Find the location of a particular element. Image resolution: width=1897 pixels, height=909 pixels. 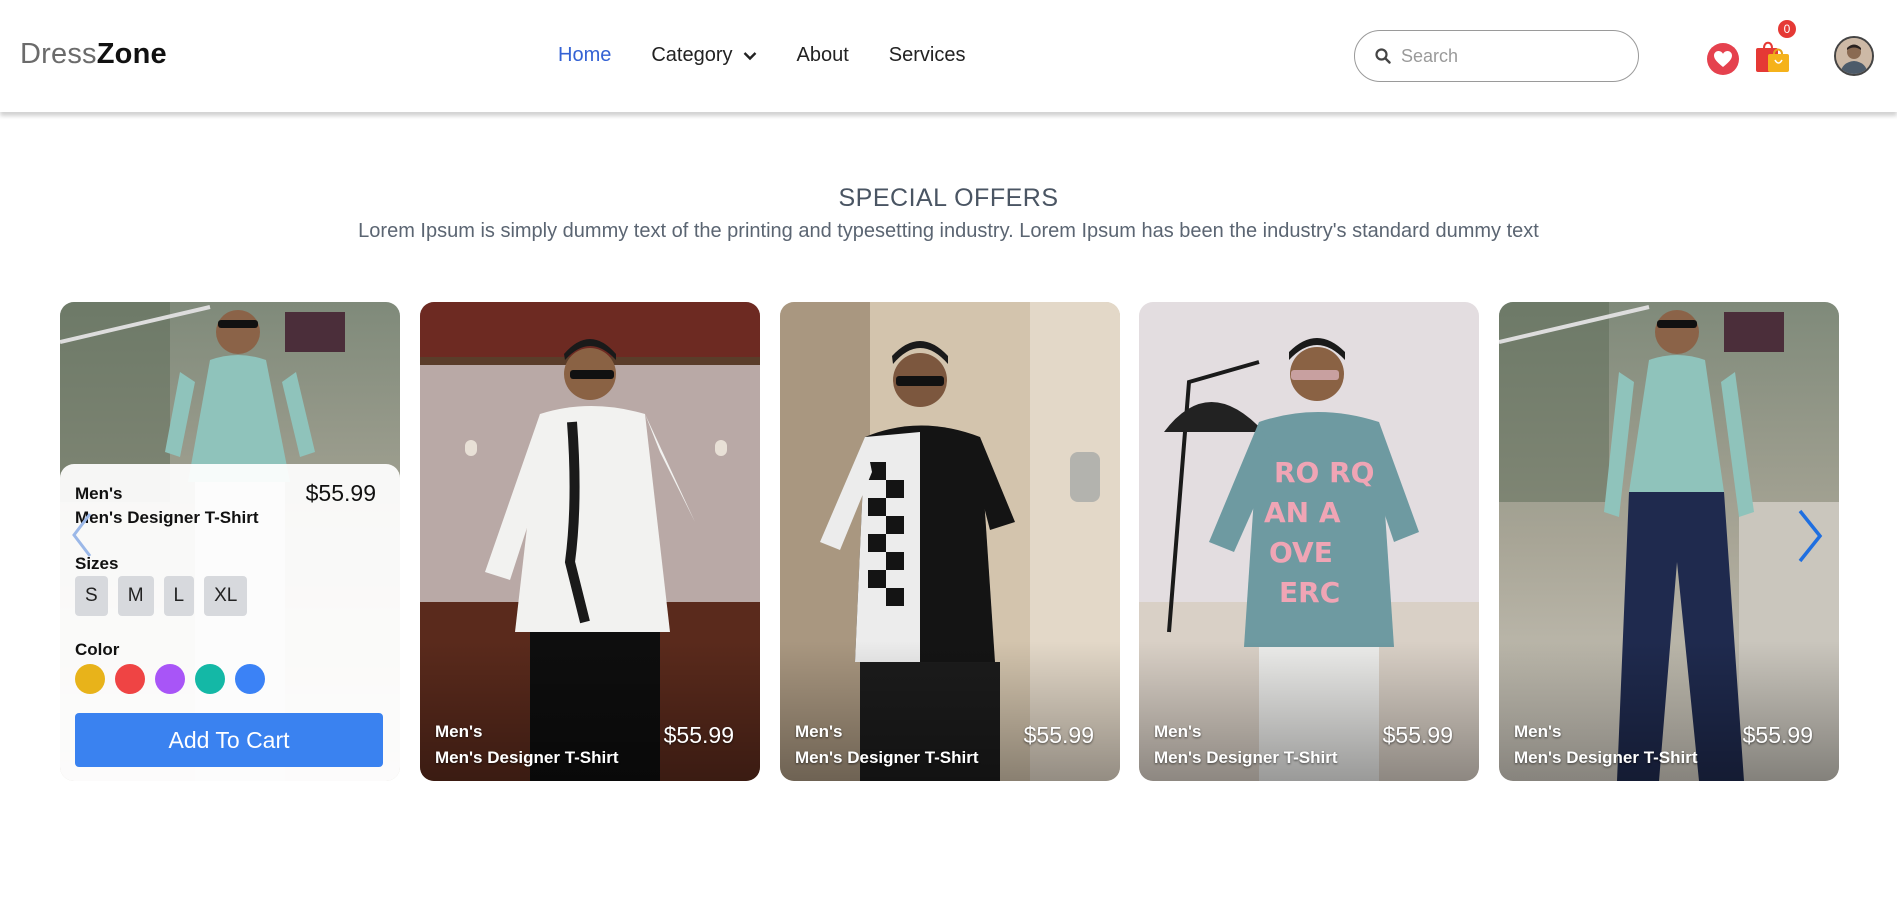

color-swatch-purple is located at coordinates (170, 679).